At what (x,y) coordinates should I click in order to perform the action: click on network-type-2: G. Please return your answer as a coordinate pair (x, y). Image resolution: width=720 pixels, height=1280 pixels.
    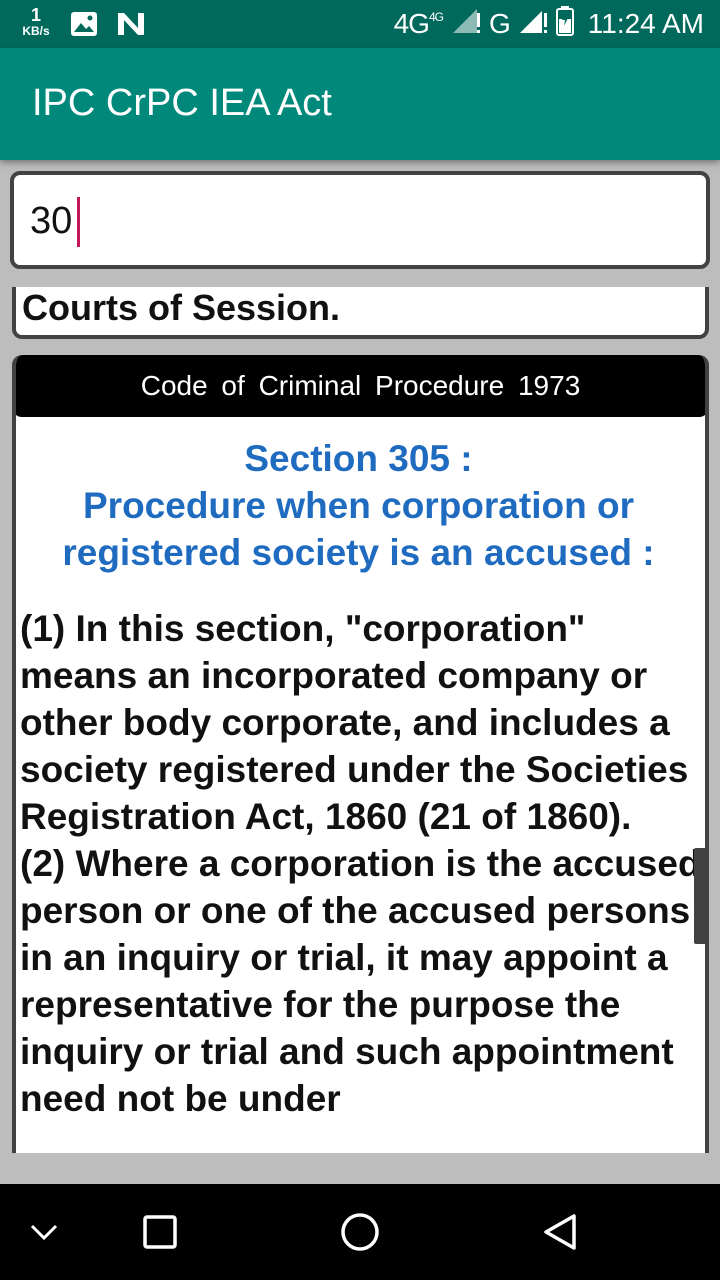
    Looking at the image, I should click on (499, 23).